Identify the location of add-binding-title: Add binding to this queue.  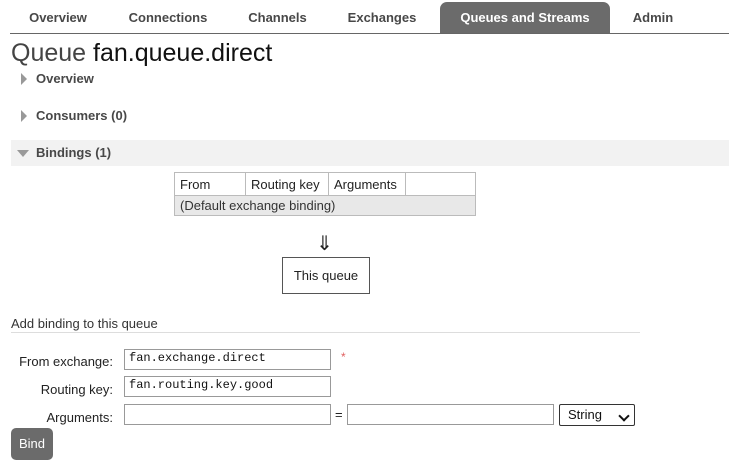
(84, 323).